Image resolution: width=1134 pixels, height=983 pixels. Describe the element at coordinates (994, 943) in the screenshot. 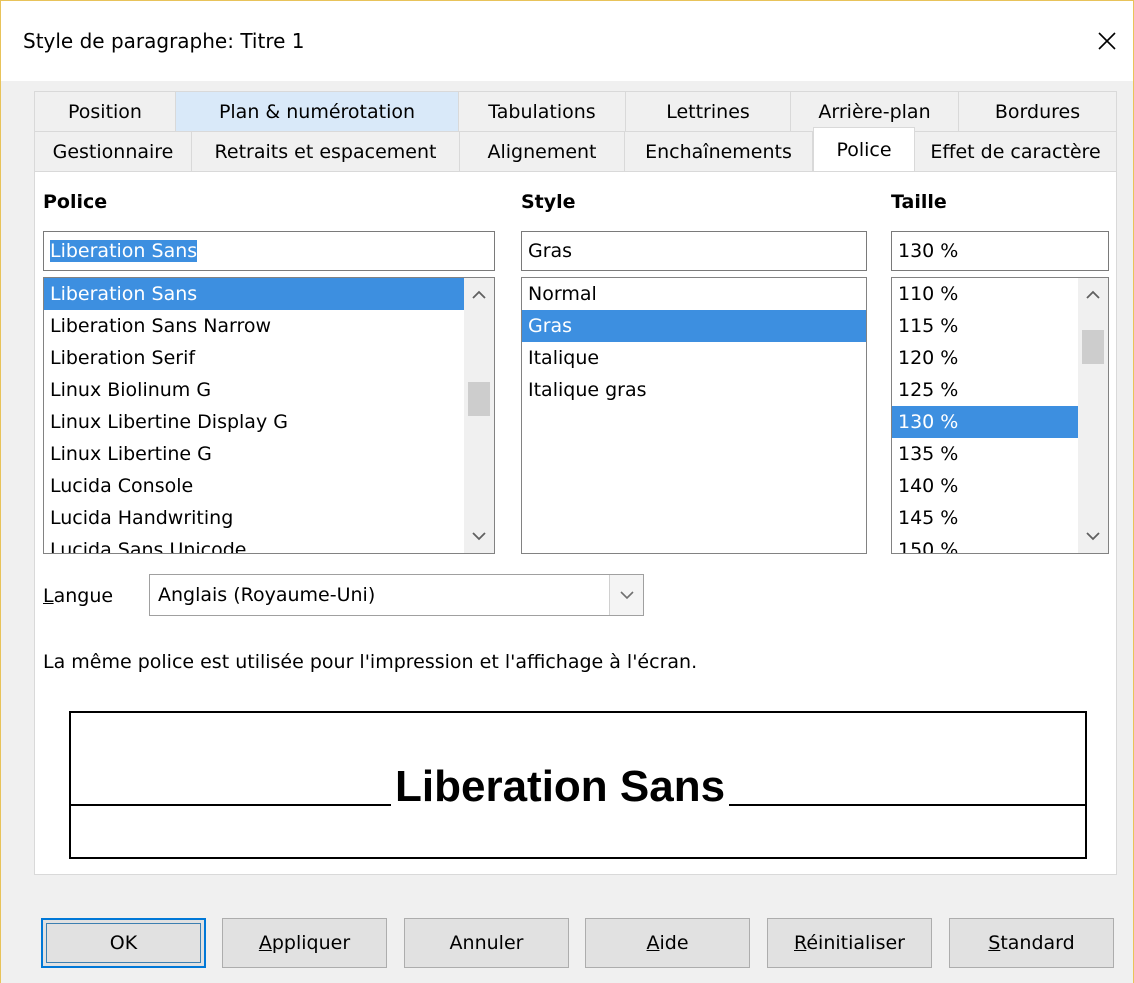

I see `standard-accel: S` at that location.